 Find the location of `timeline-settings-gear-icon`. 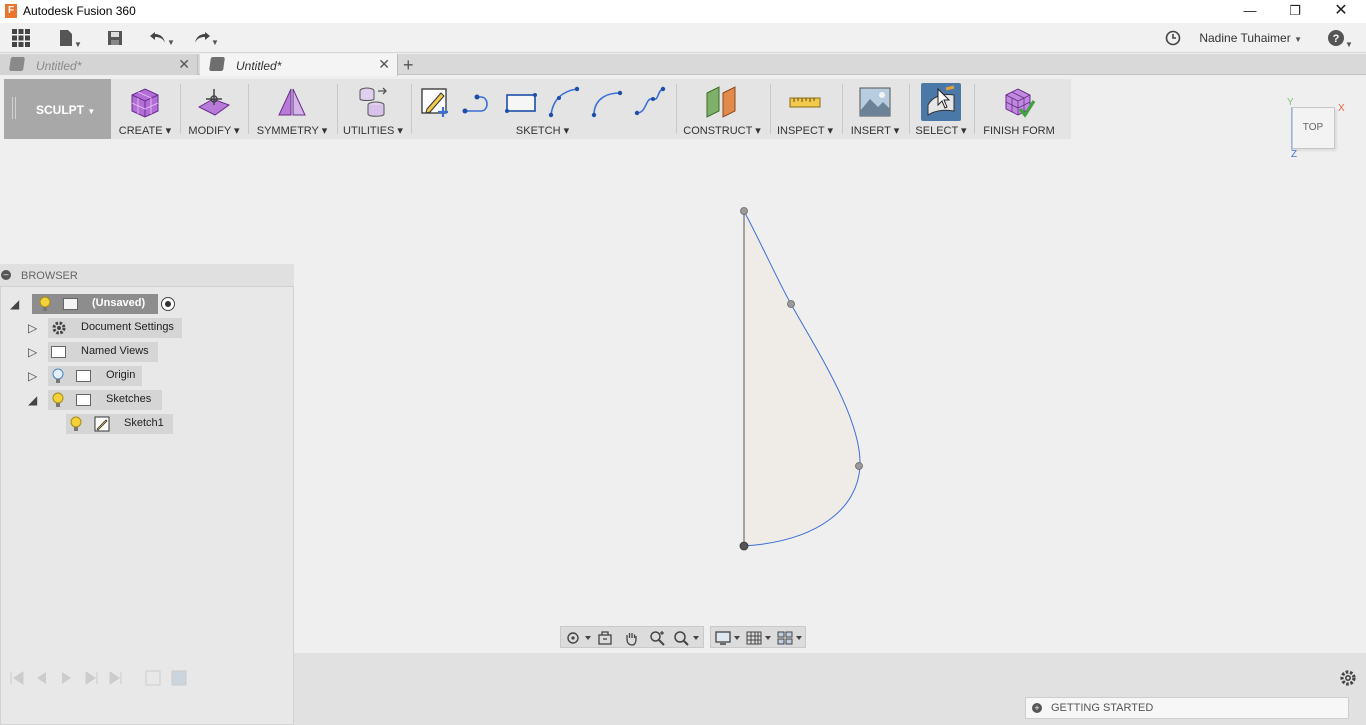

timeline-settings-gear-icon is located at coordinates (1348, 678).